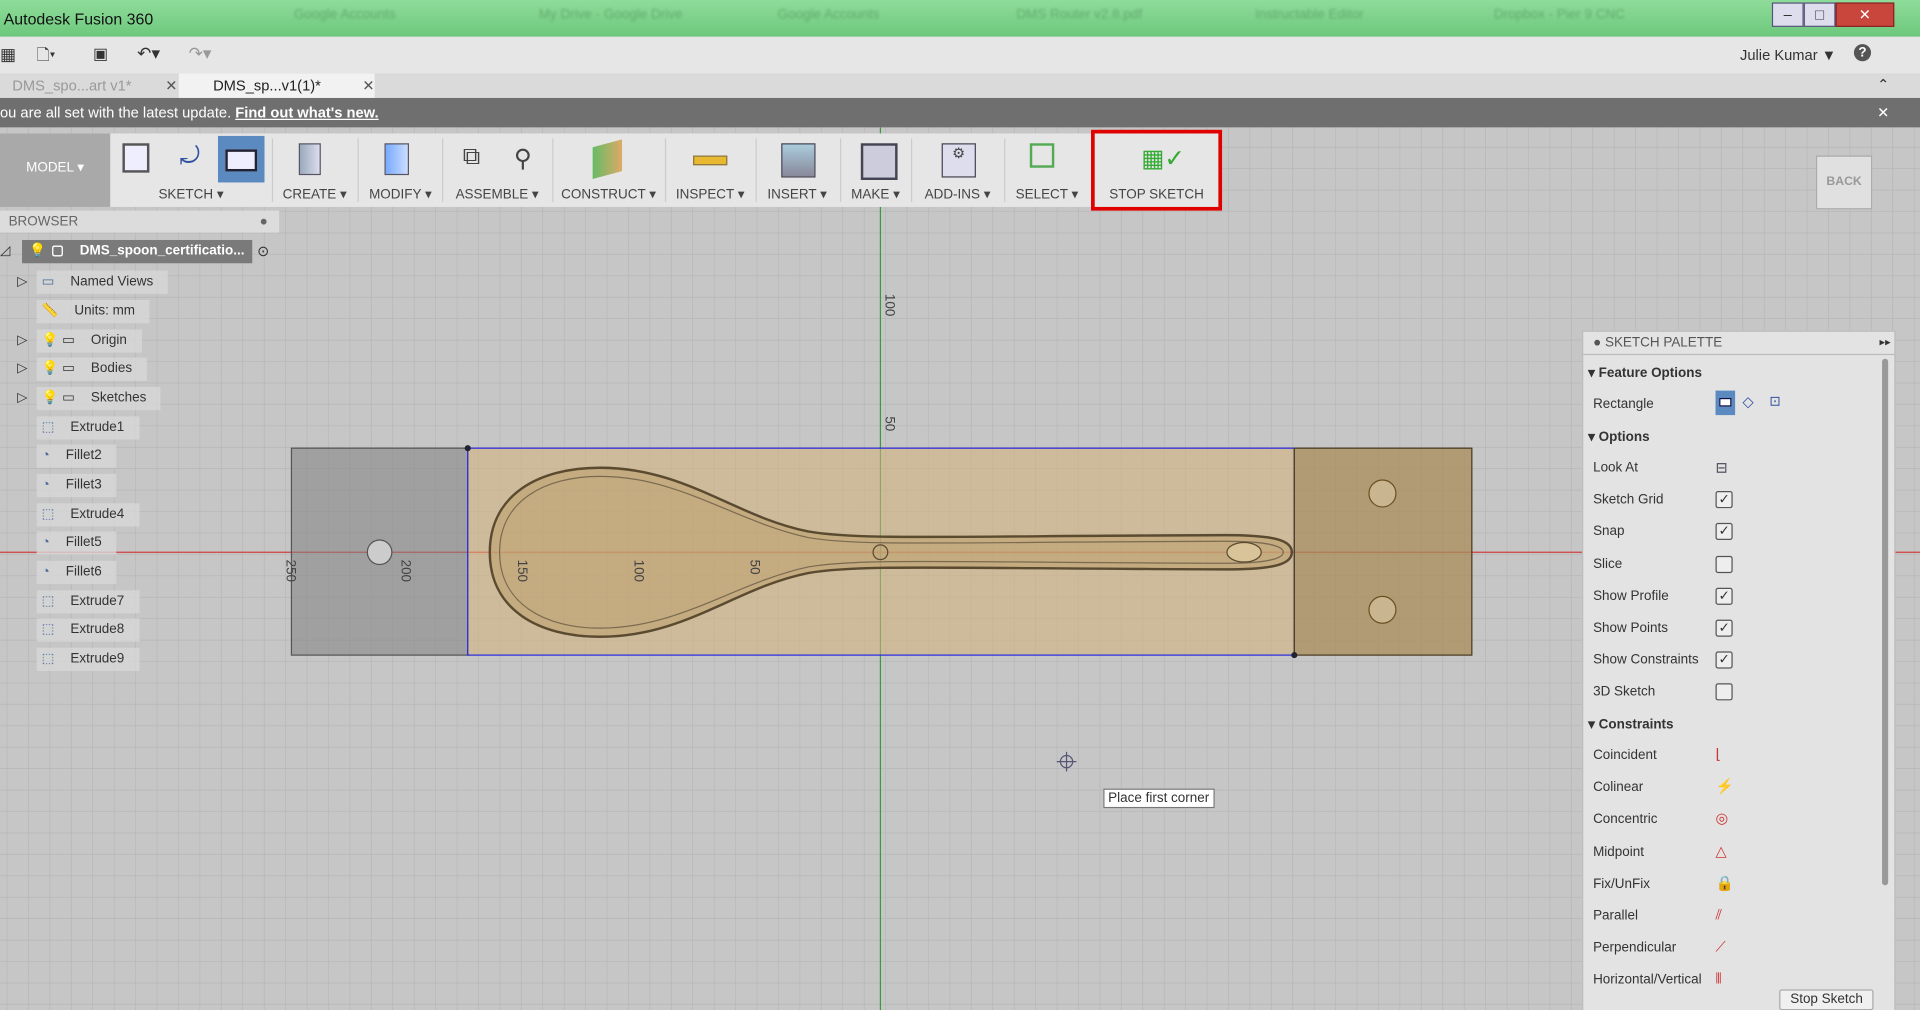 This screenshot has height=1010, width=1920. I want to click on browser-item: ⬚ Extrude9, so click(87, 659).